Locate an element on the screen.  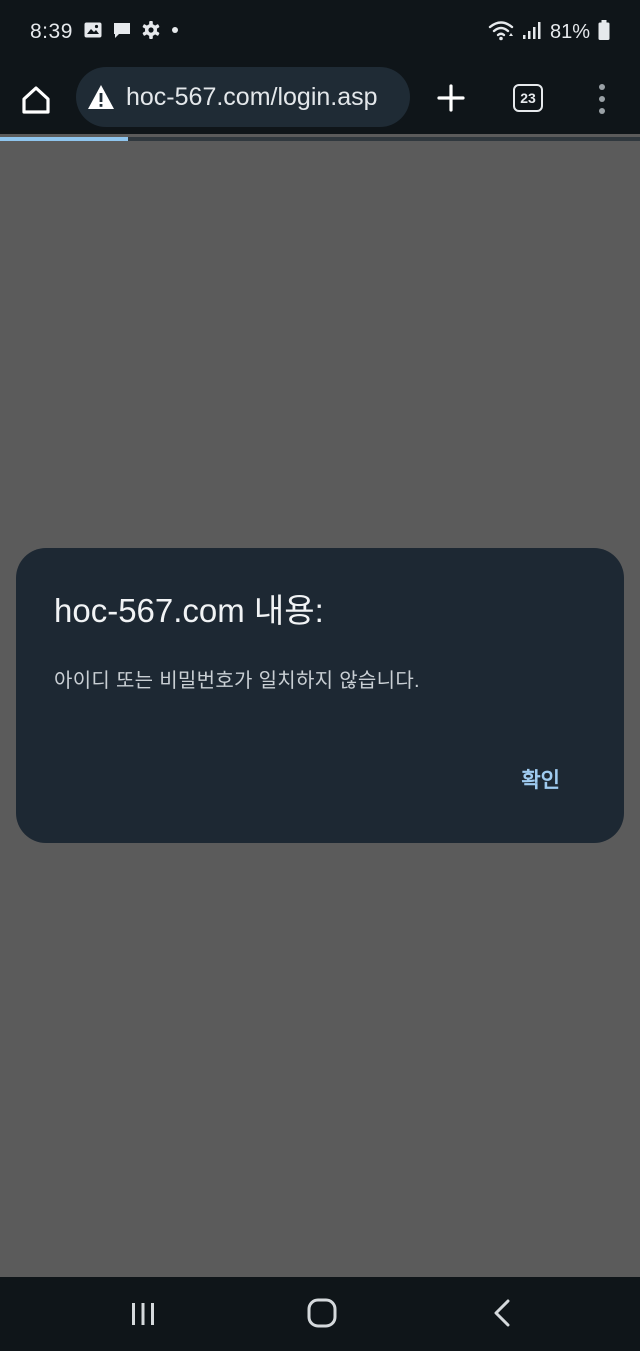
notification-icons is located at coordinates (131, 32).